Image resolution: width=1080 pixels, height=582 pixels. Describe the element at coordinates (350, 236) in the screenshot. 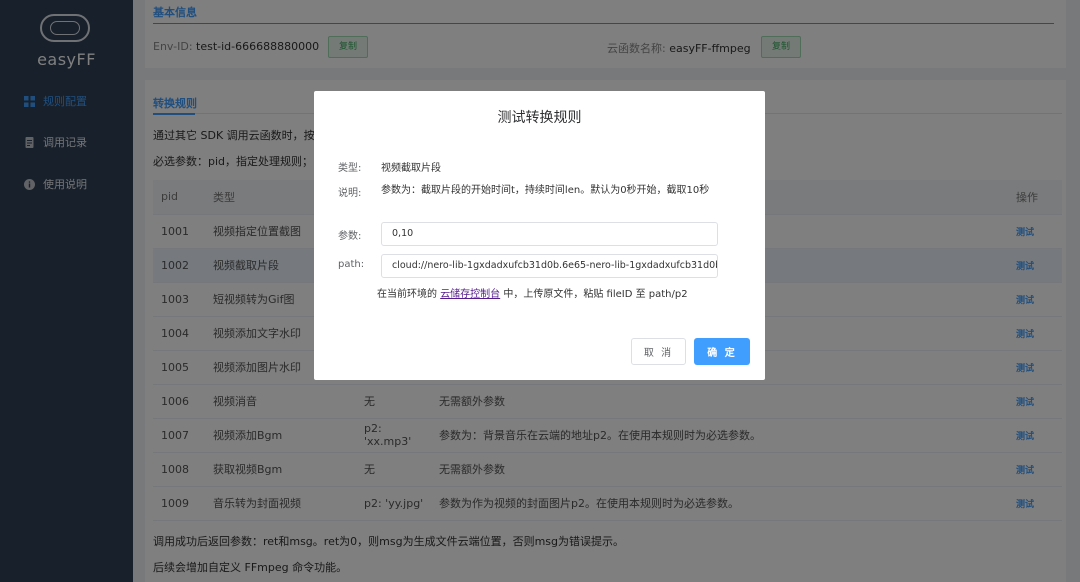

I see `params-label: 参数:` at that location.